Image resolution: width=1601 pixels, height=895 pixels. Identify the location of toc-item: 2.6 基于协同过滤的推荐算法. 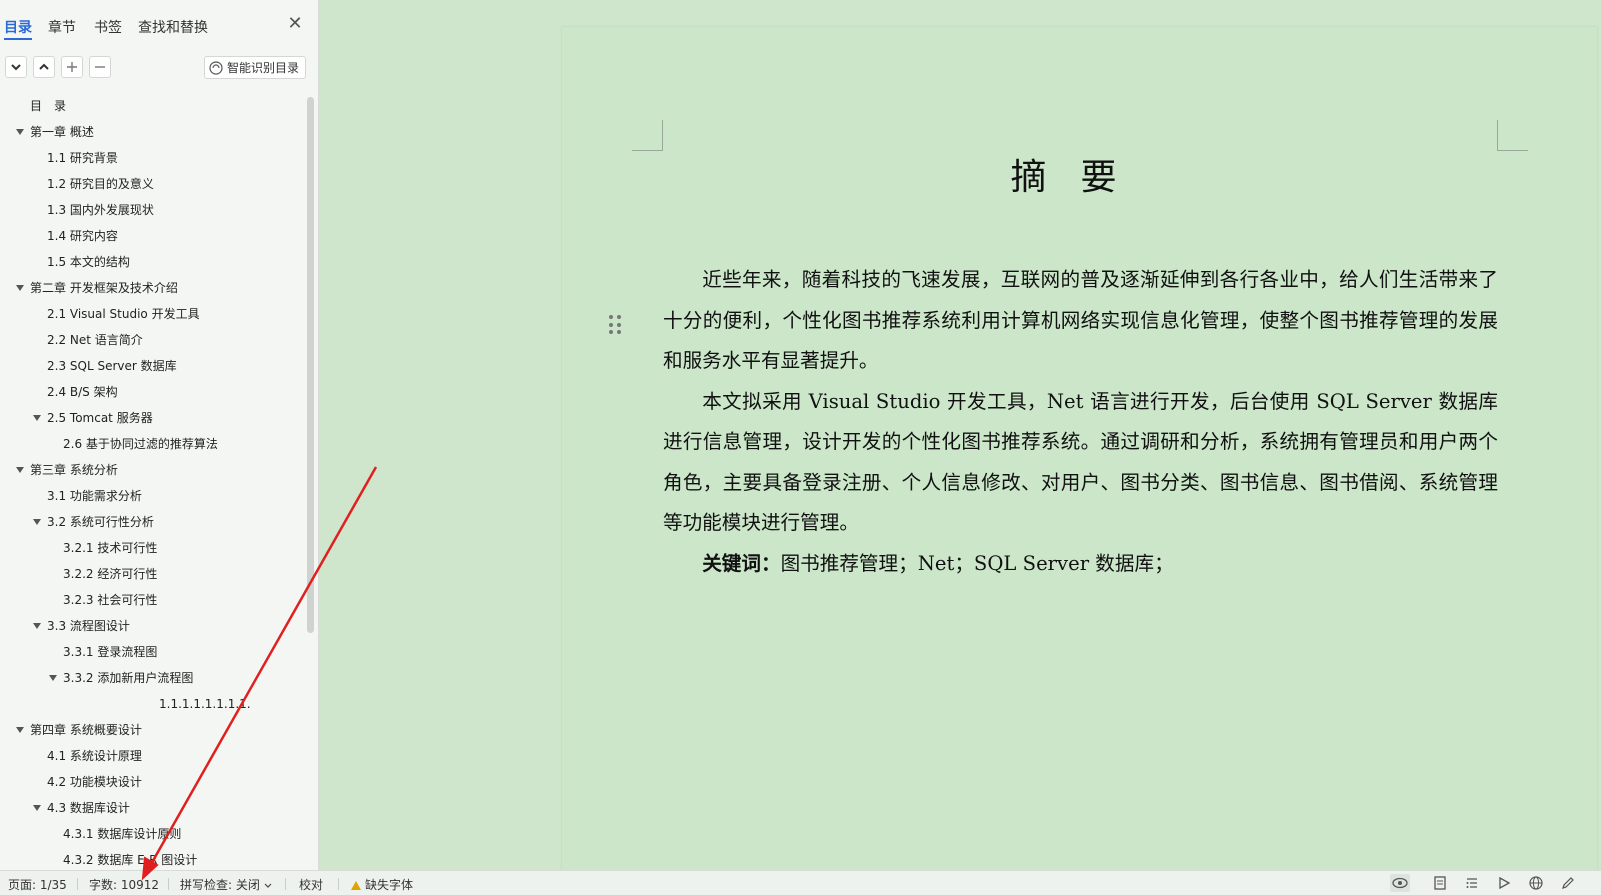
(140, 444).